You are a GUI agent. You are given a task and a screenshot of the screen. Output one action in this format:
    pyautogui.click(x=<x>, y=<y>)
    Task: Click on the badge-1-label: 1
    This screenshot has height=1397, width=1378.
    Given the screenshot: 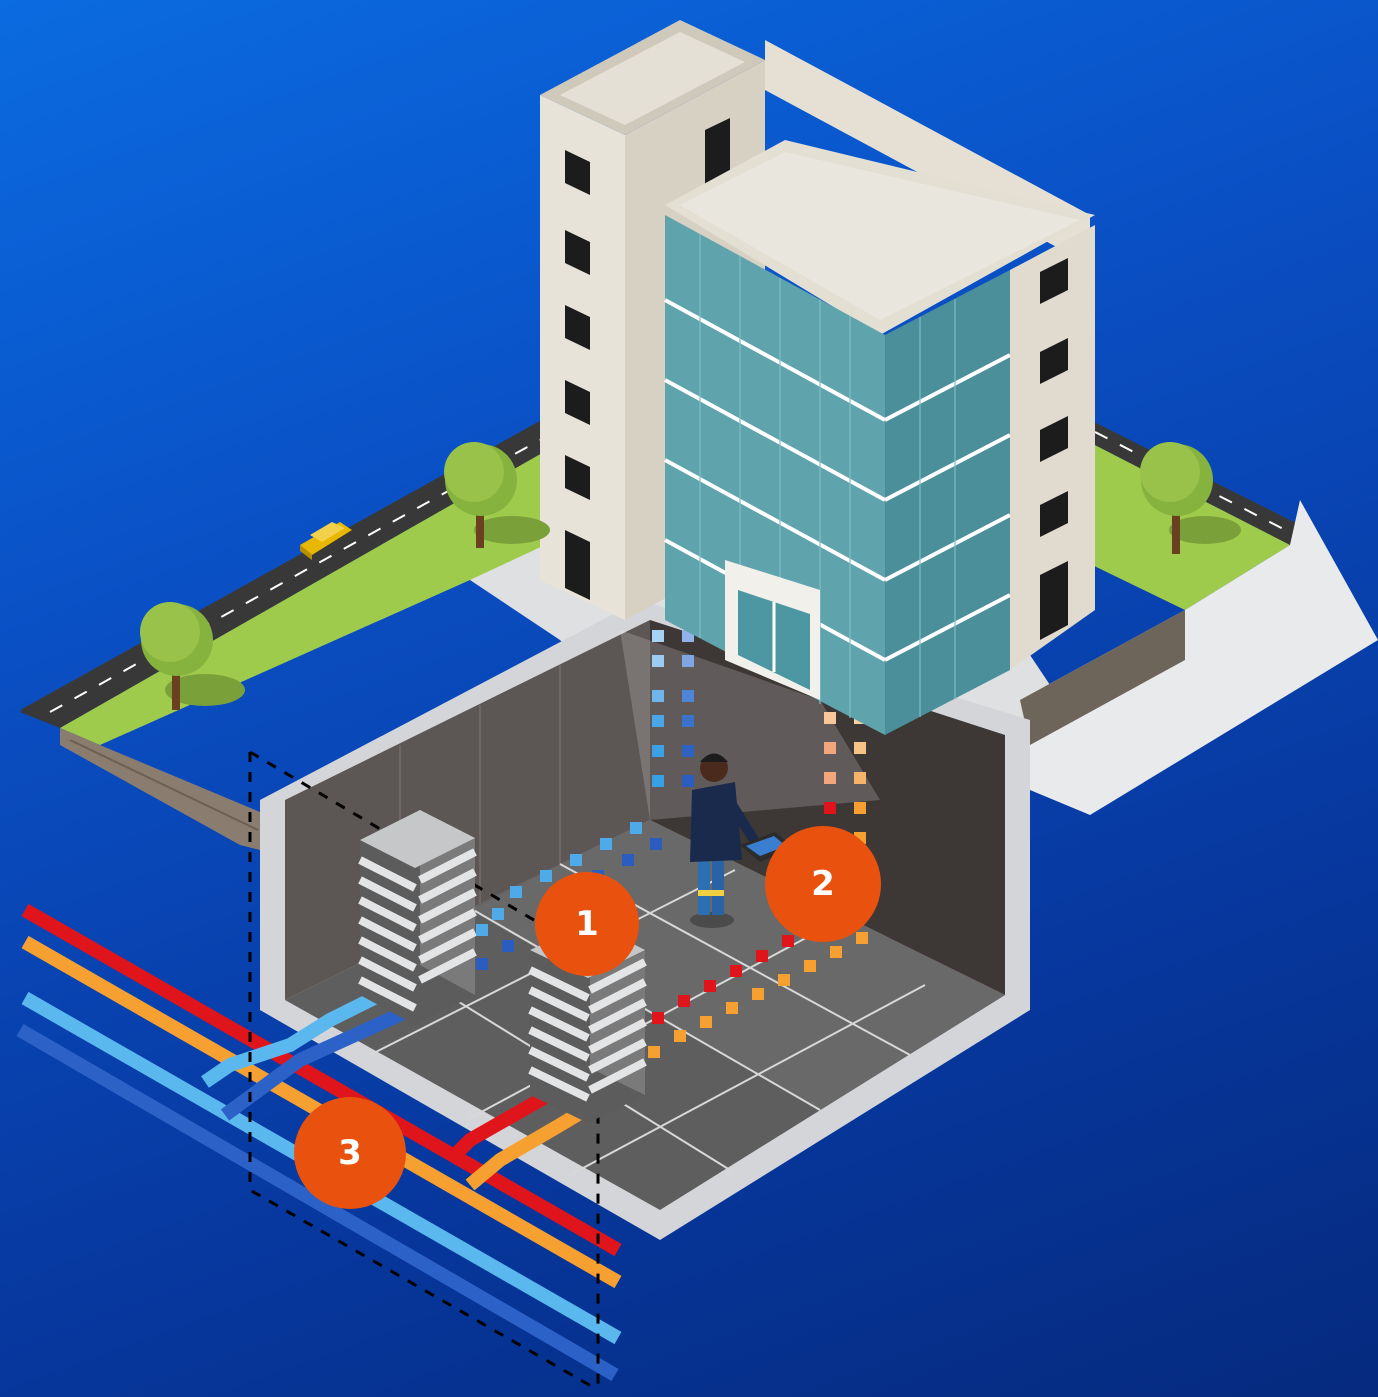 What is the action you would take?
    pyautogui.click(x=587, y=924)
    